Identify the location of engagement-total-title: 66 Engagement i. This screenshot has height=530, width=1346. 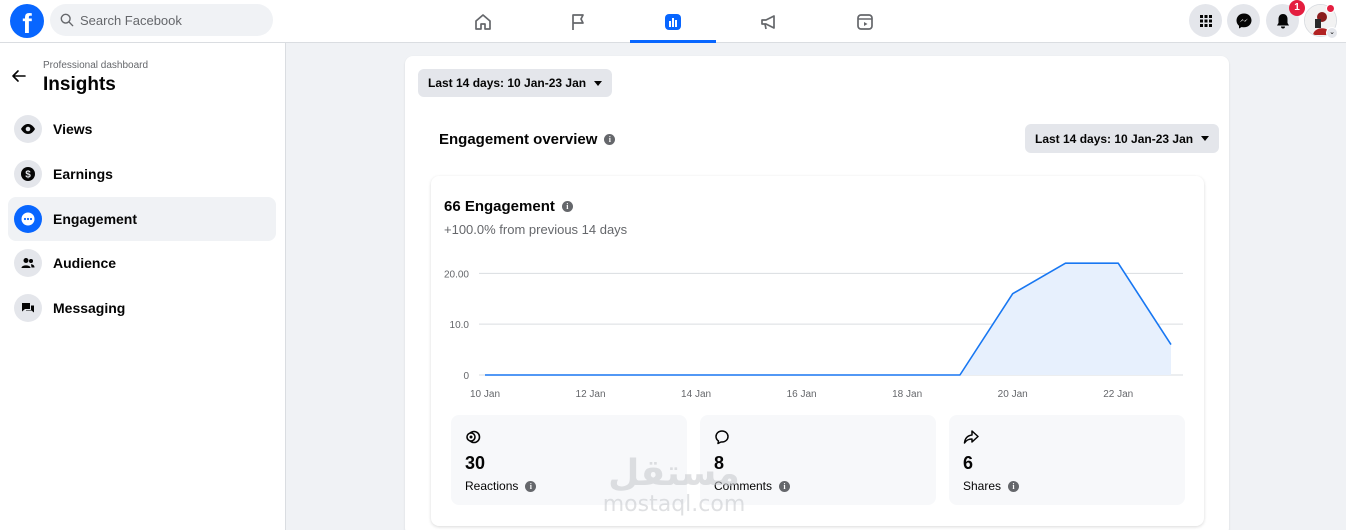
(508, 206).